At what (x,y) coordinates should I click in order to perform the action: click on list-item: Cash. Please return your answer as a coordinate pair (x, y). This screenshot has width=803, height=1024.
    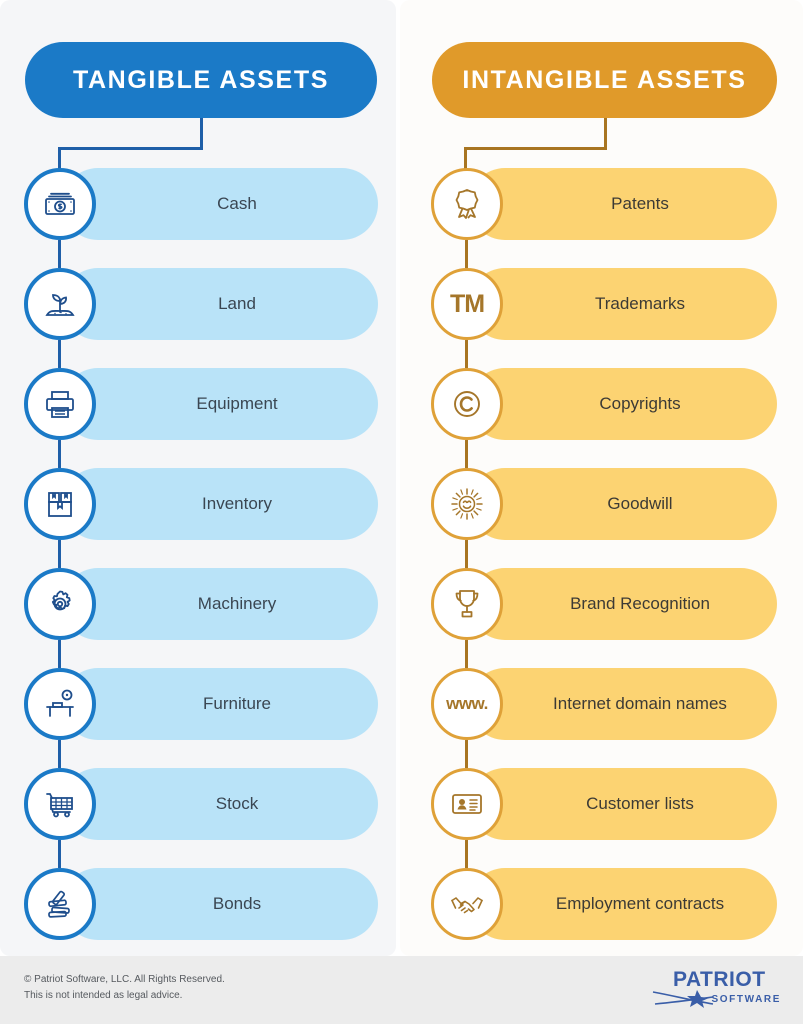
    Looking at the image, I should click on (201, 204).